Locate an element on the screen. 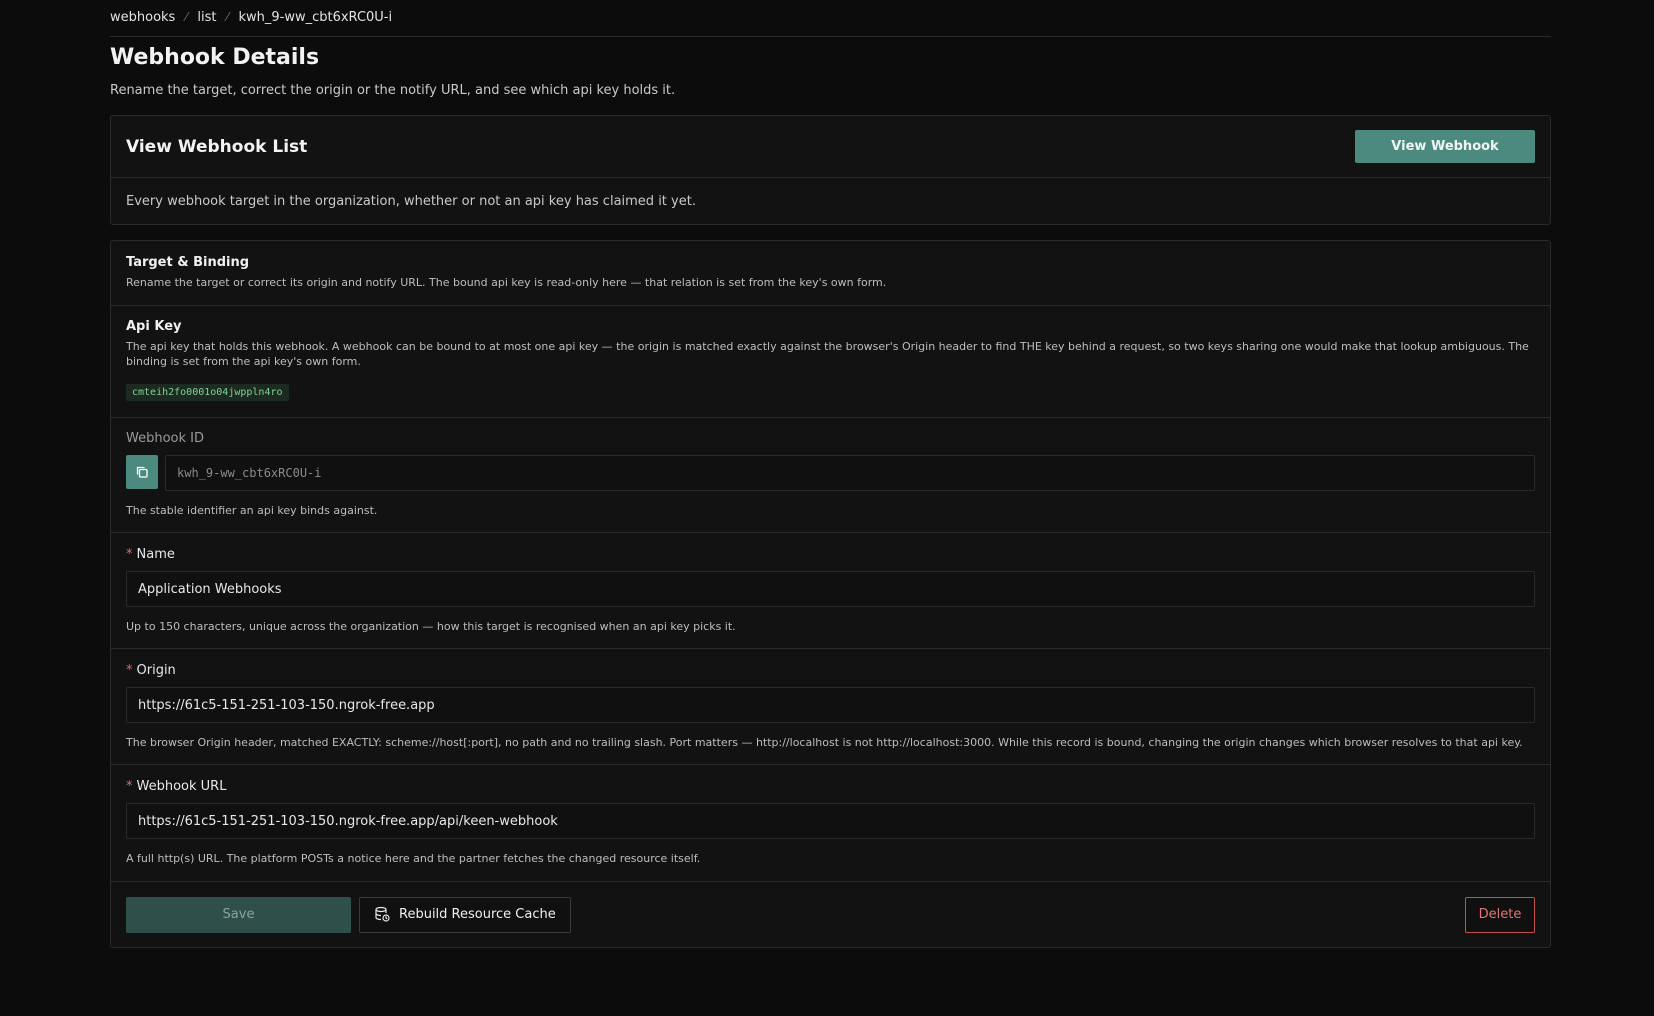 The image size is (1654, 1016). breadcrumb-list: list is located at coordinates (206, 17).